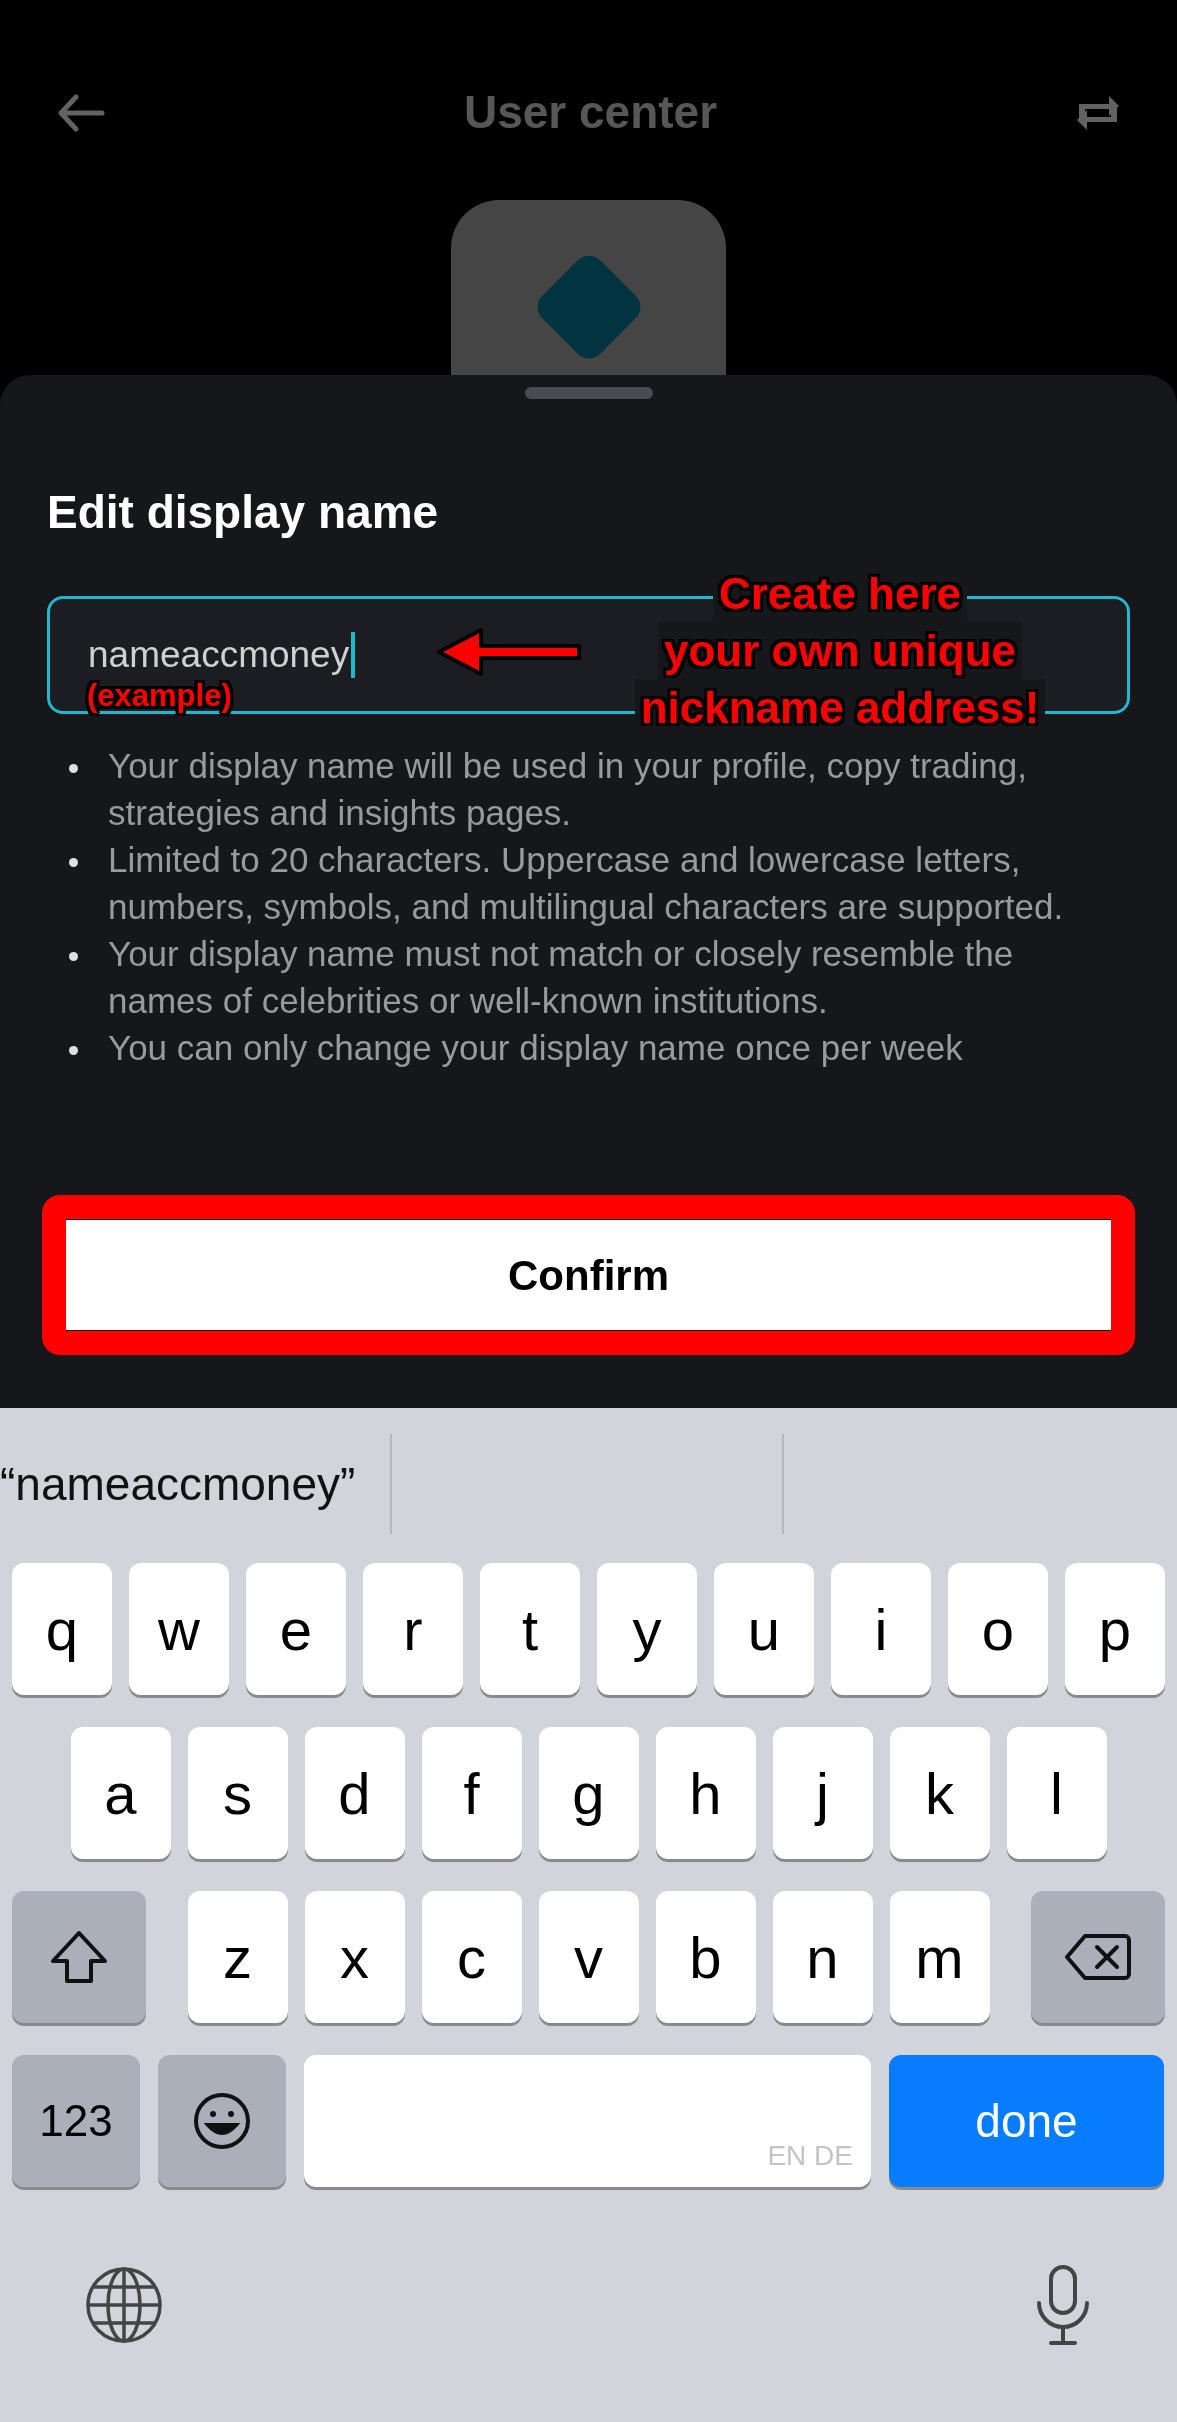  I want to click on key: c, so click(471, 1957).